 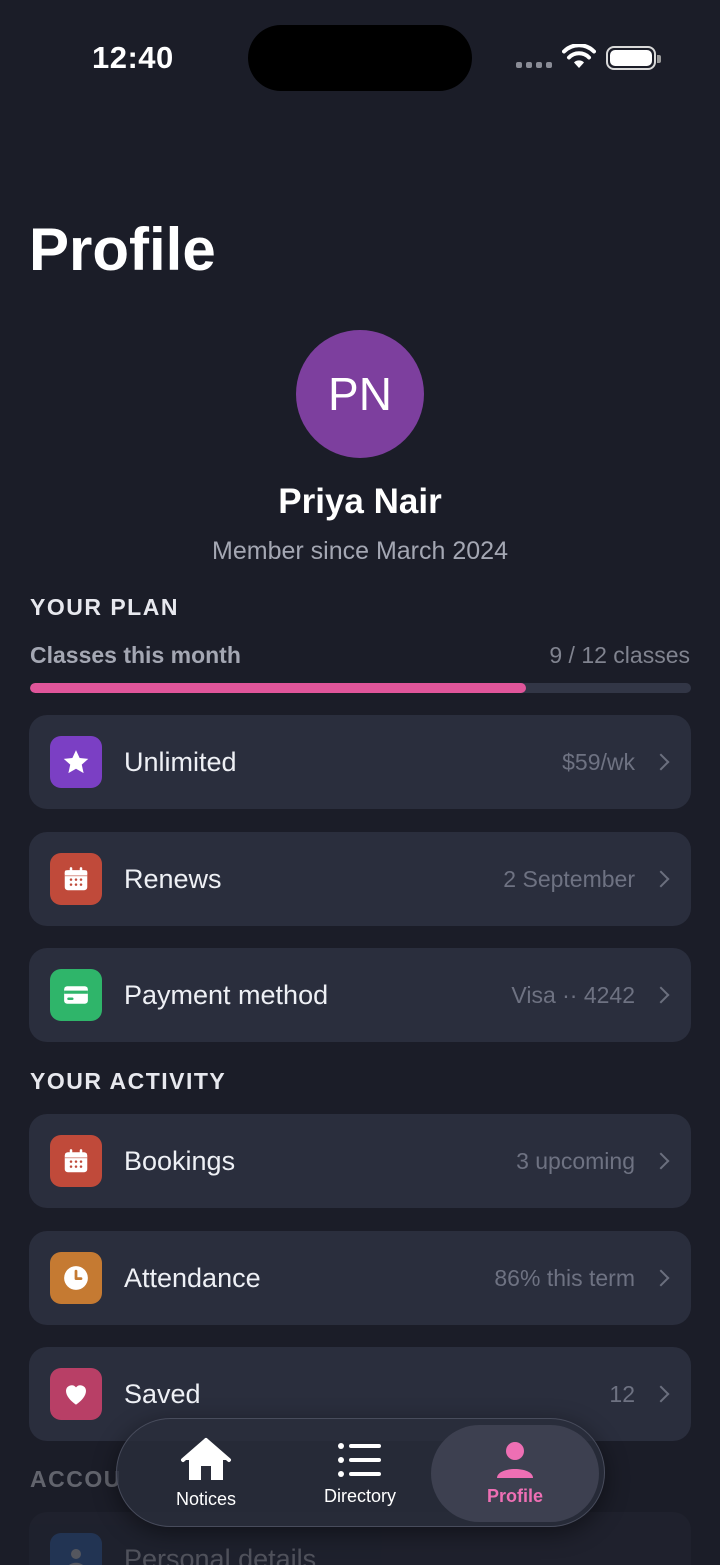 I want to click on status-bar: 12:40, so click(x=360, y=55).